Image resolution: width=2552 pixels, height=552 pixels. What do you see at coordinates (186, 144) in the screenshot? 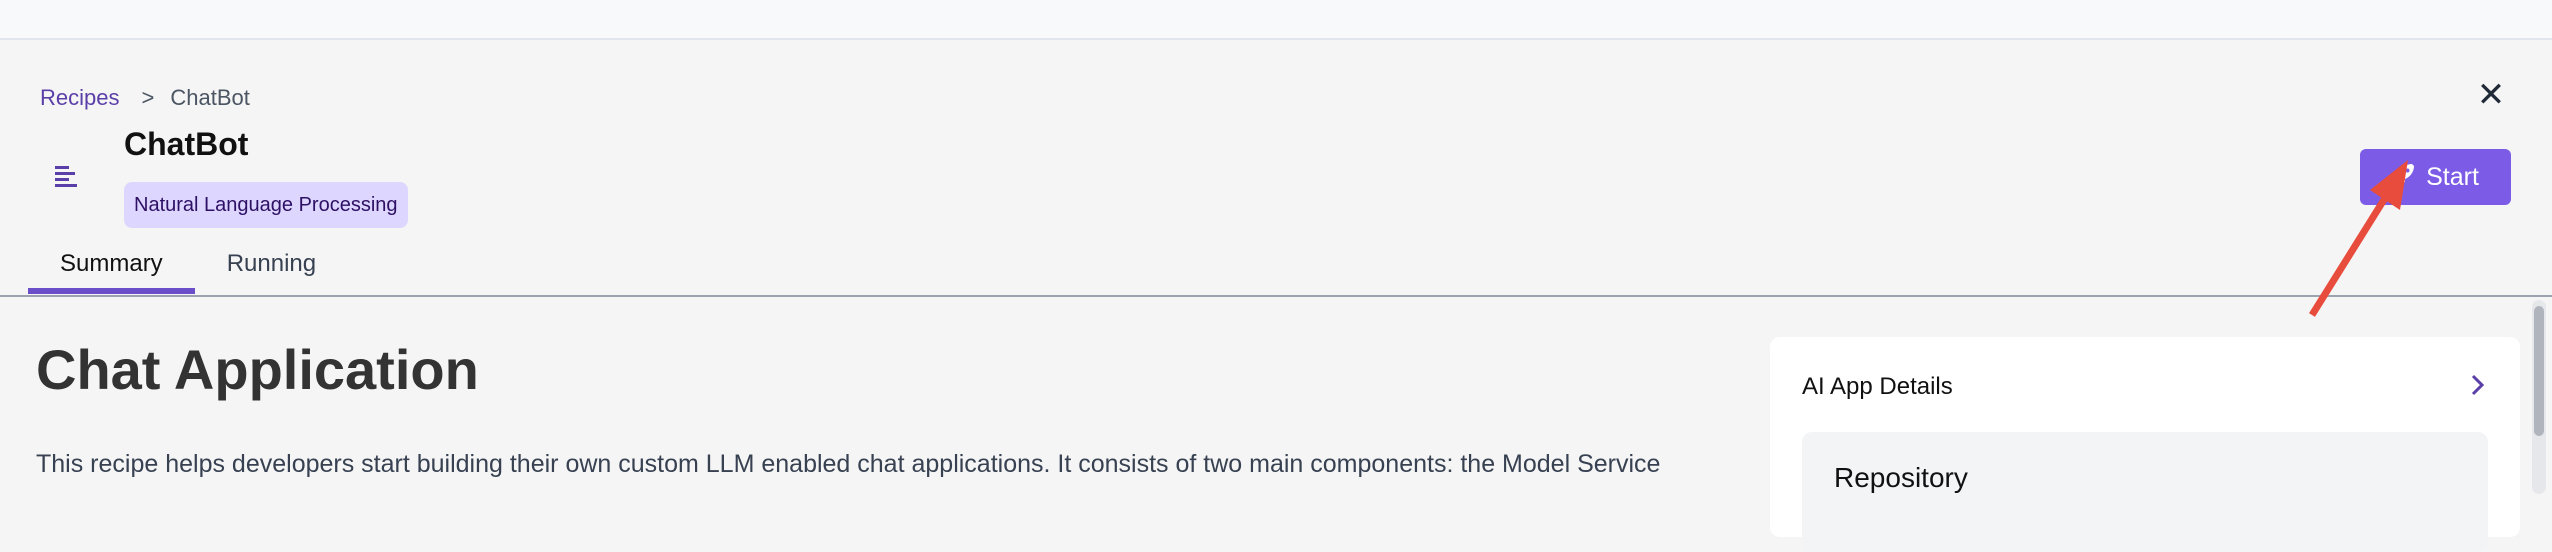
I see `page-title: ChatBot` at bounding box center [186, 144].